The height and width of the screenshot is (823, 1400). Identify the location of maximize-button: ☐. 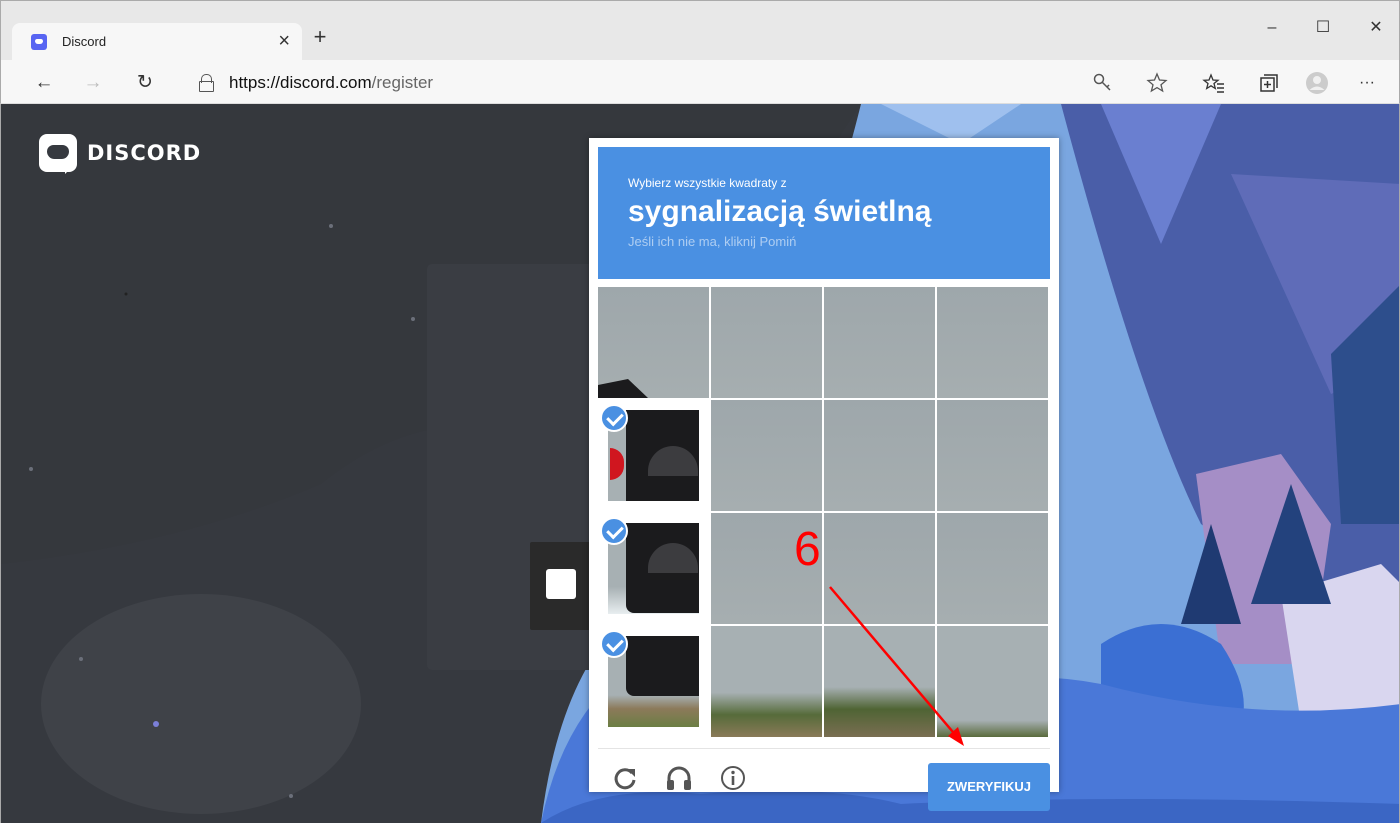
(1323, 28).